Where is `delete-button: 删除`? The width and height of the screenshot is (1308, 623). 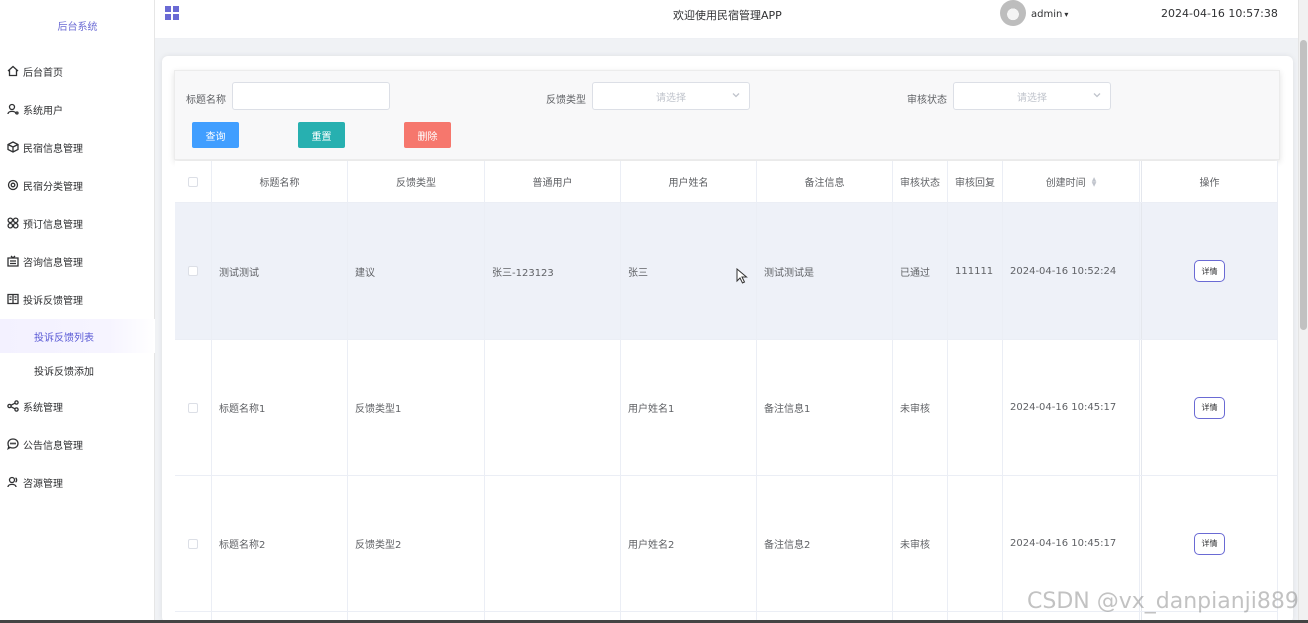 delete-button: 删除 is located at coordinates (427, 135).